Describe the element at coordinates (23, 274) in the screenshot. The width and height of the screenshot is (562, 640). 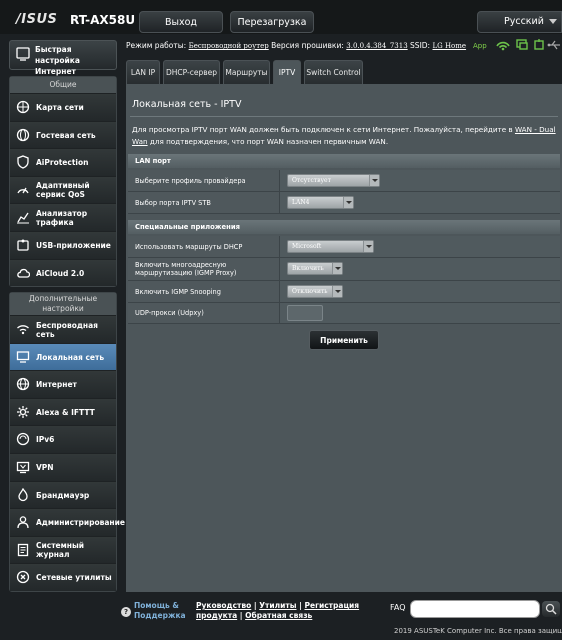
I see `cloud-icon` at that location.